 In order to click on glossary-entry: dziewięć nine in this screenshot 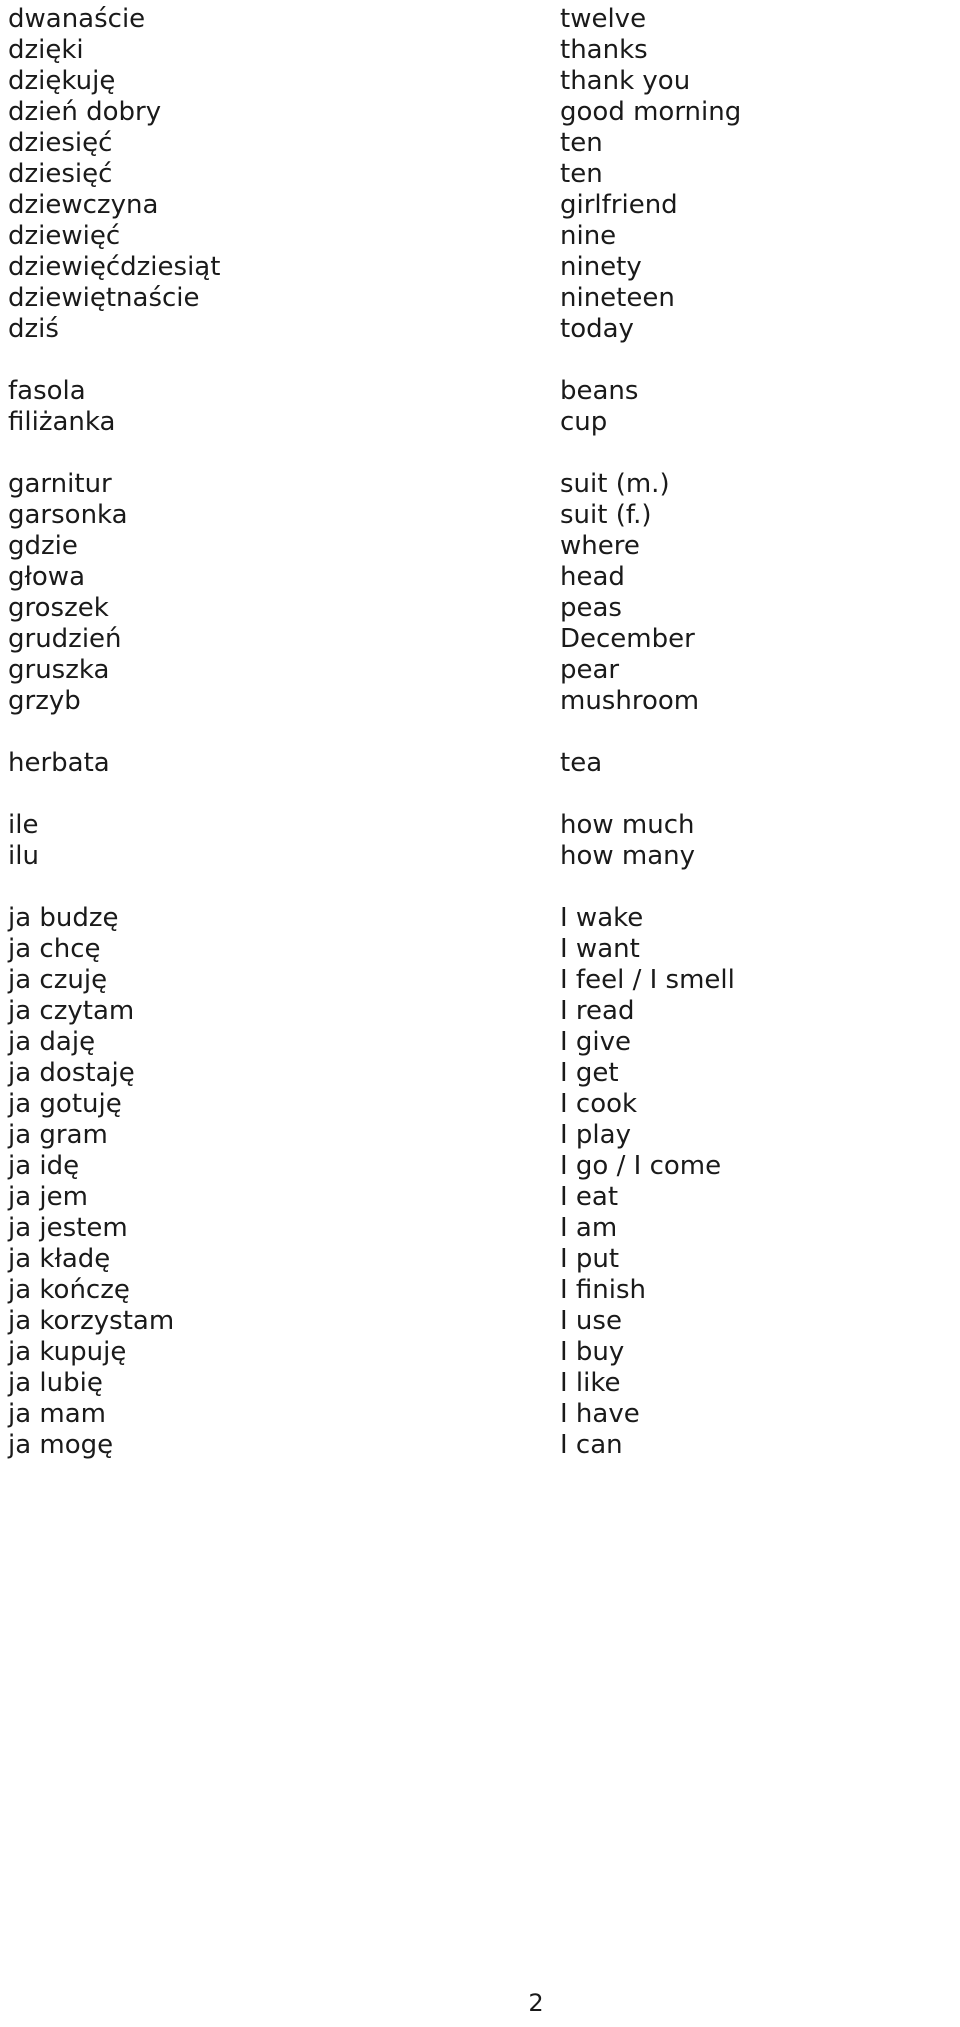, I will do `click(480, 236)`.